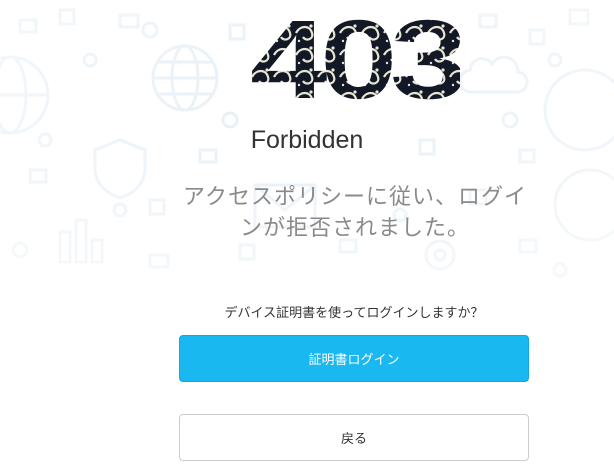 This screenshot has width=614, height=468. I want to click on certificate-login-button-label: 証明書ログイン, so click(354, 360).